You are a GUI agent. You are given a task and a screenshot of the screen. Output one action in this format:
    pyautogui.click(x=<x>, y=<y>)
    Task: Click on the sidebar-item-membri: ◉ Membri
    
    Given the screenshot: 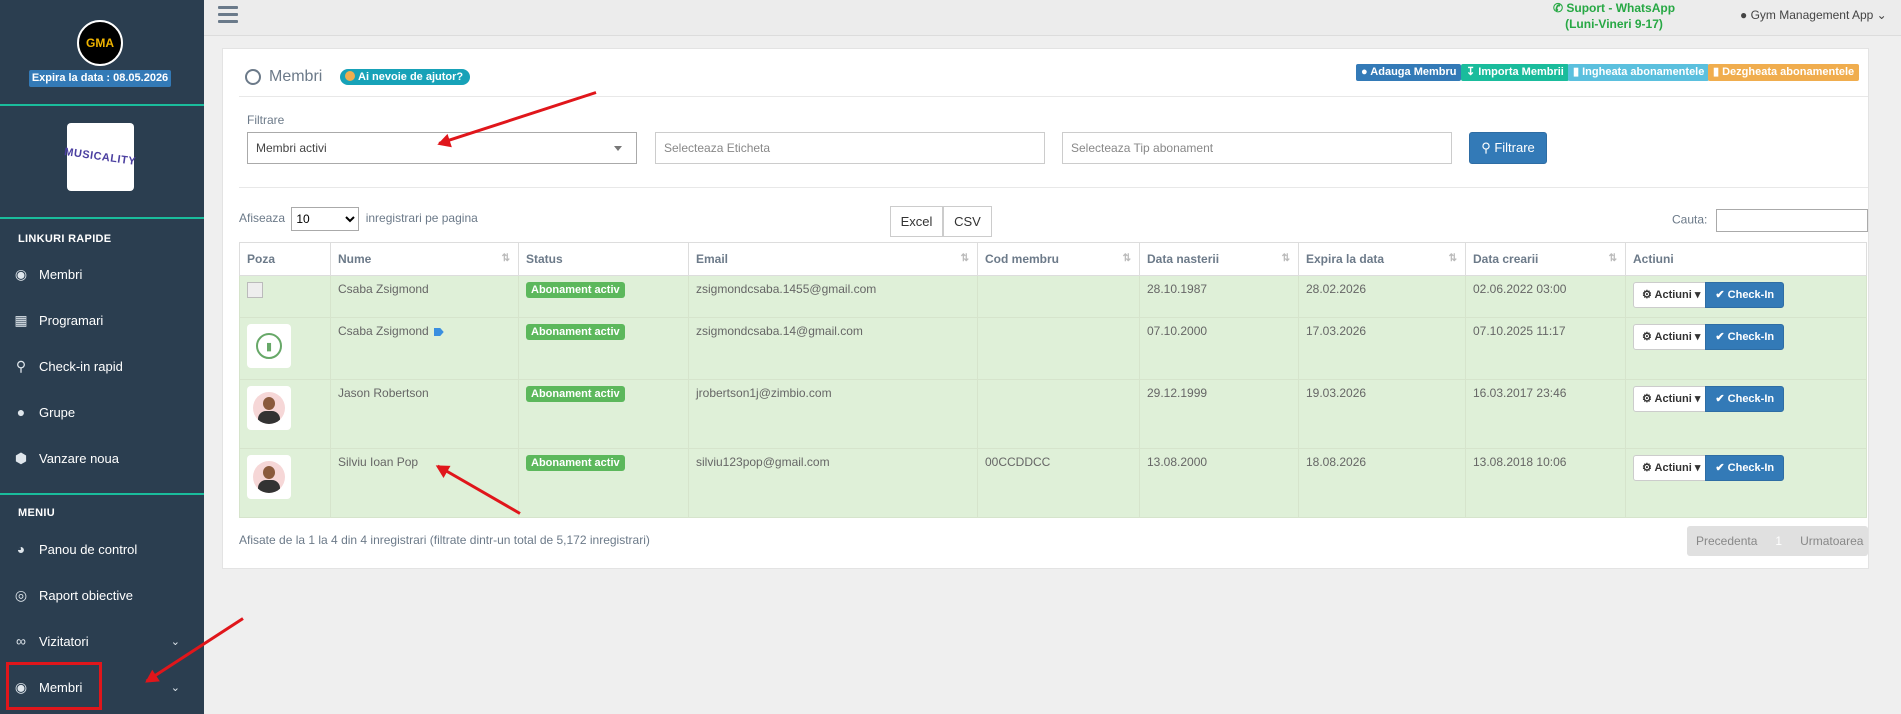 What is the action you would take?
    pyautogui.click(x=102, y=274)
    